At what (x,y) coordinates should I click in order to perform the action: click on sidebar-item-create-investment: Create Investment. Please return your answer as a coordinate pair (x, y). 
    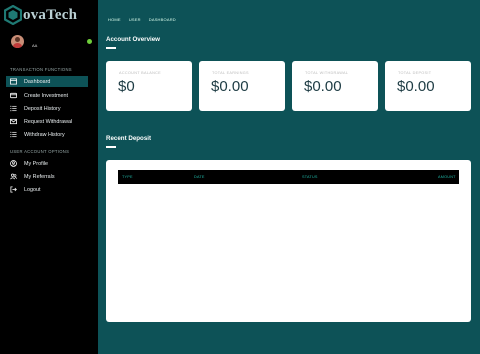
    Looking at the image, I should click on (47, 95).